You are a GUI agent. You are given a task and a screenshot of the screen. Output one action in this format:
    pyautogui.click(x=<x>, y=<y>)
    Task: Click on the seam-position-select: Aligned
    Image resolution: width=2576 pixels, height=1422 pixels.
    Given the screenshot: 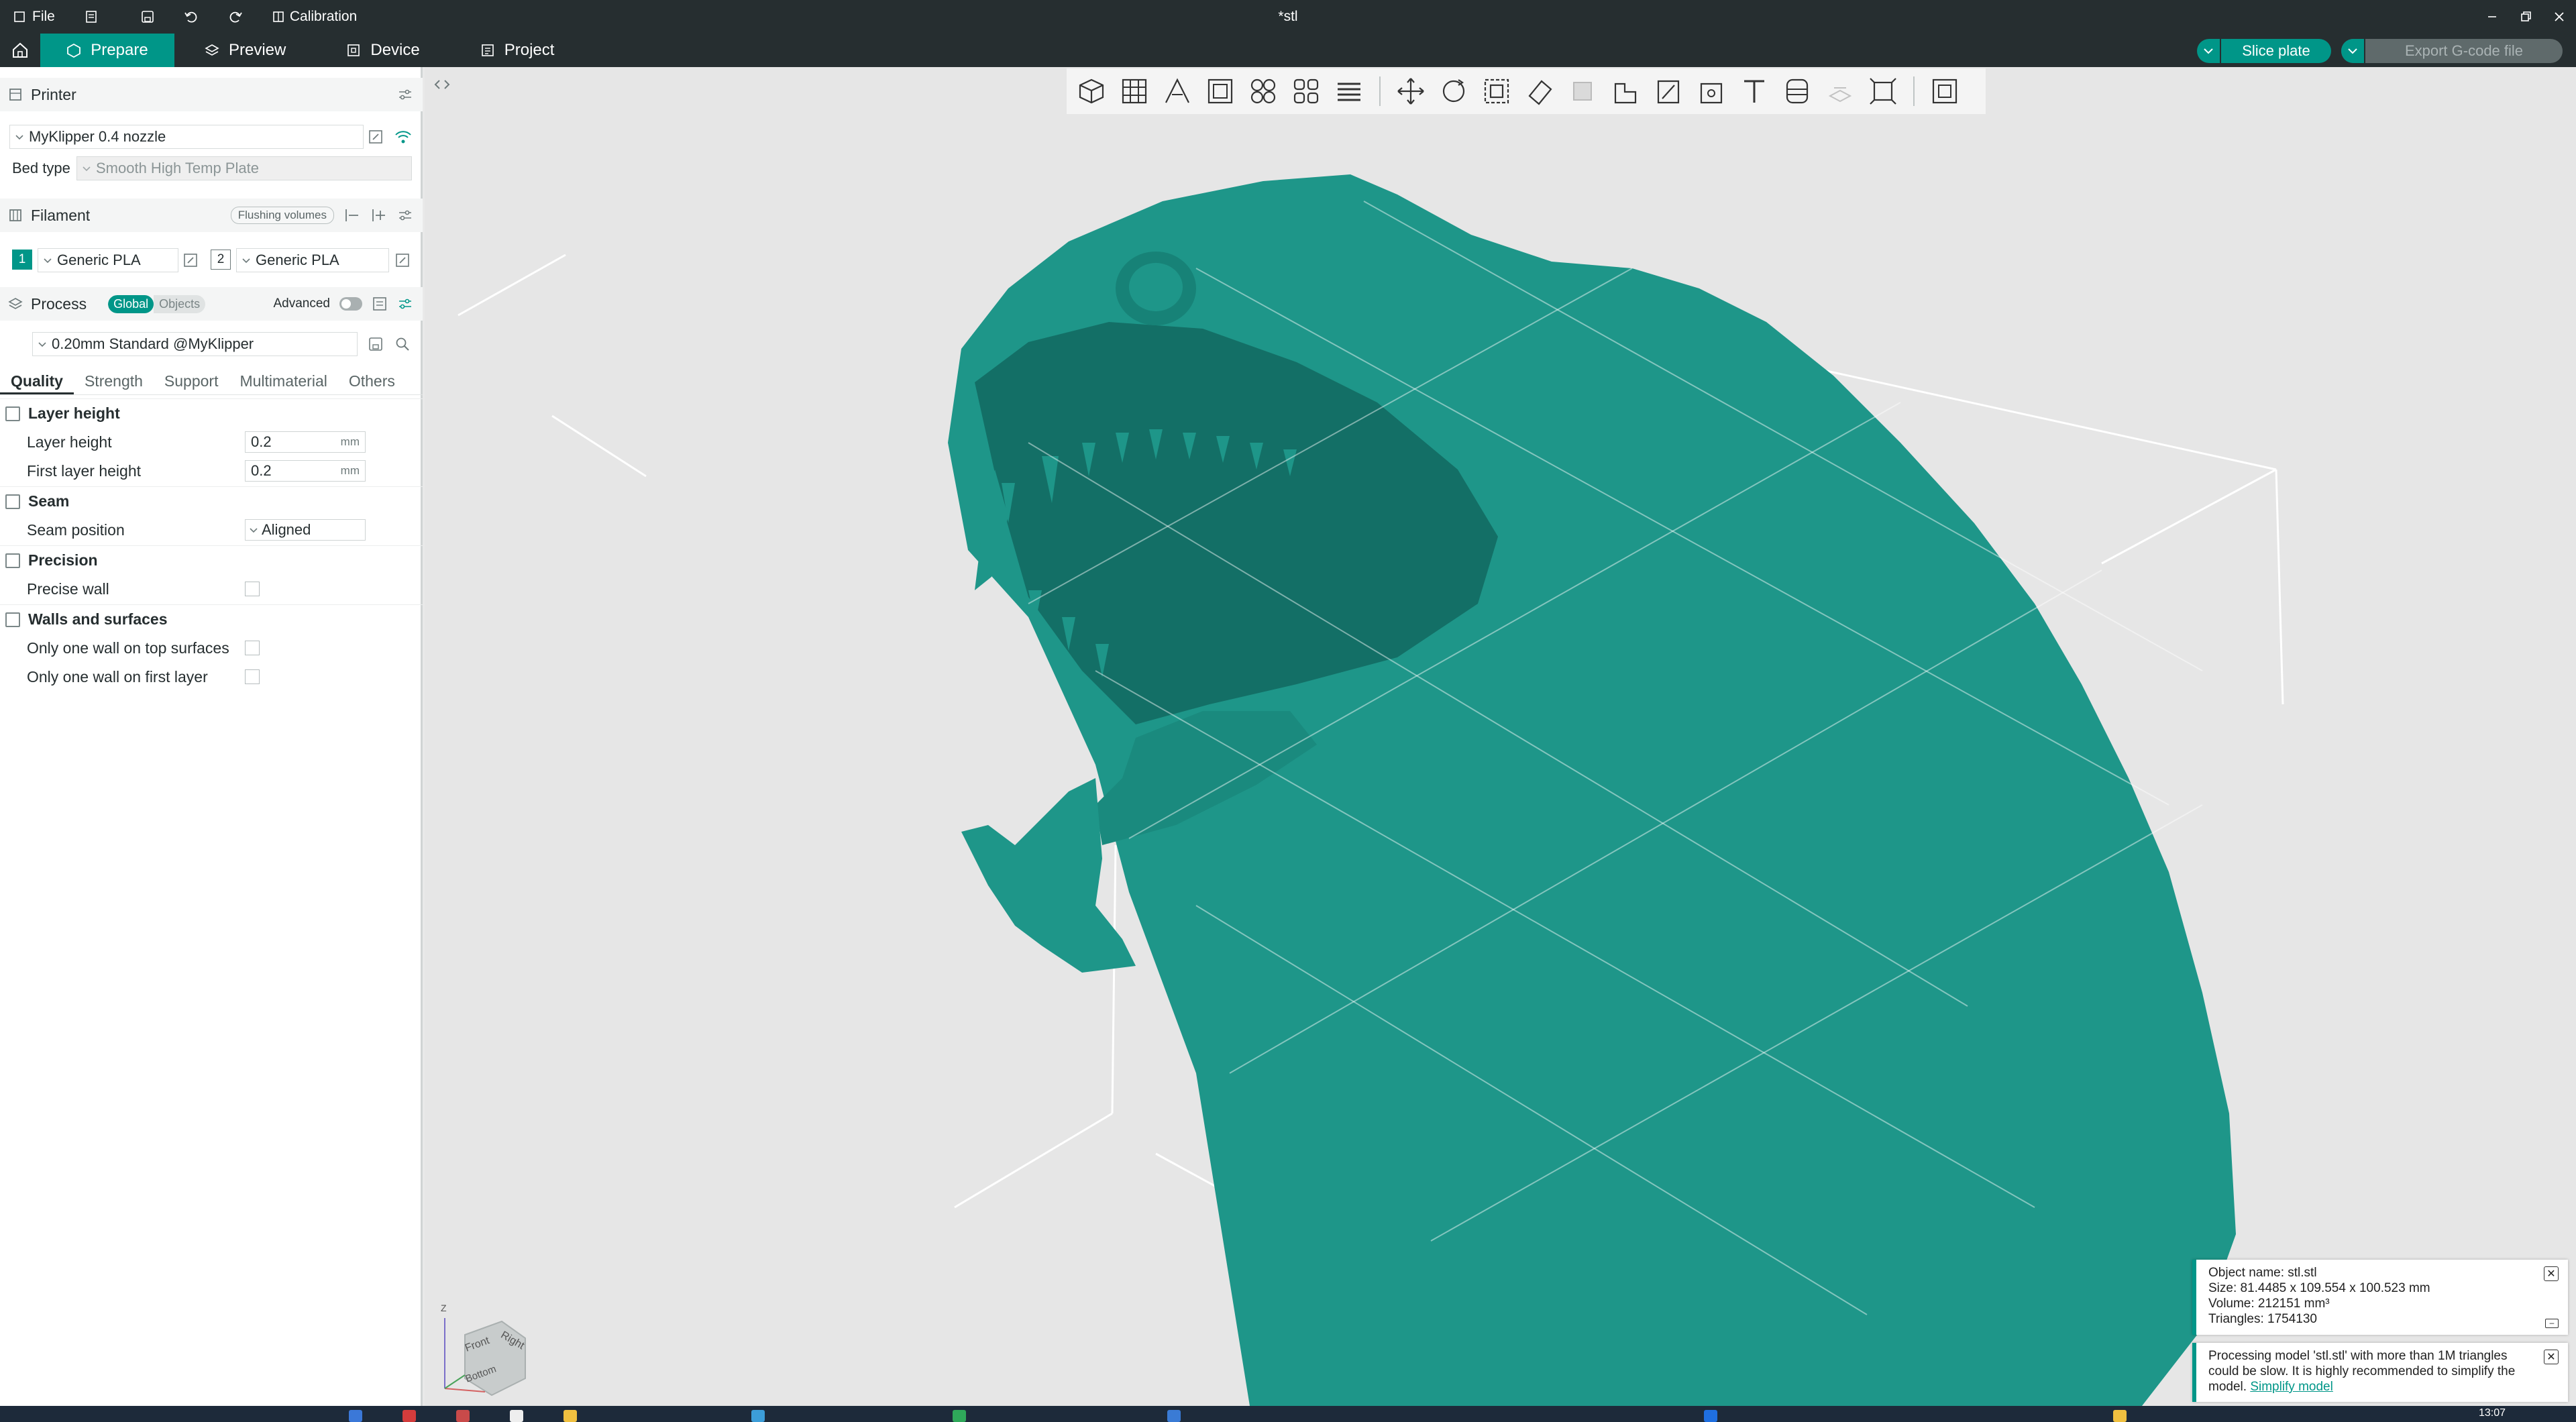 What is the action you would take?
    pyautogui.click(x=305, y=530)
    